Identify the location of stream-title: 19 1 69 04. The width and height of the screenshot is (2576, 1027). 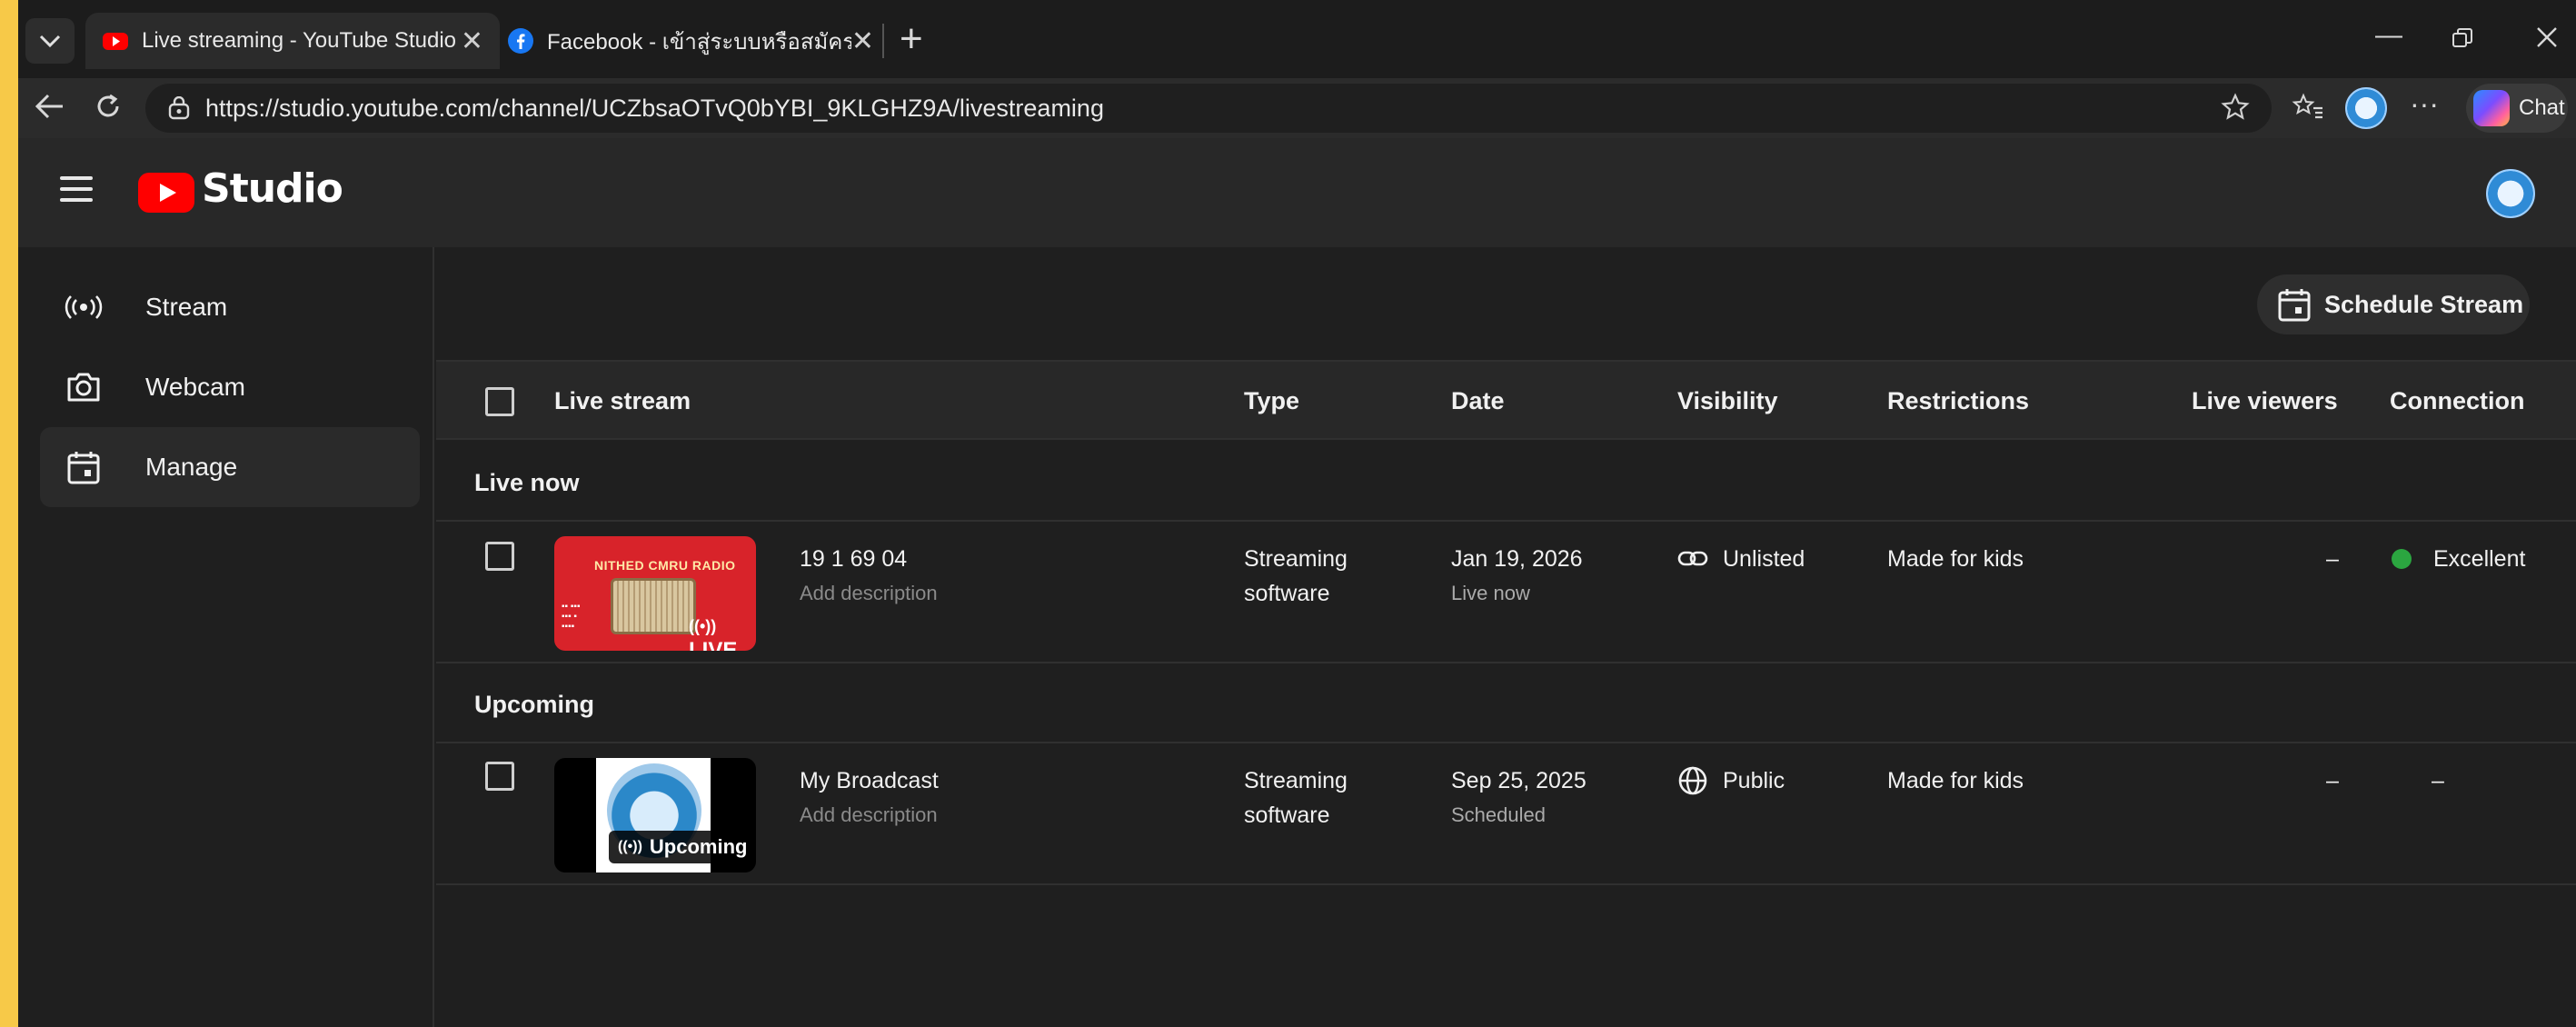
(869, 559).